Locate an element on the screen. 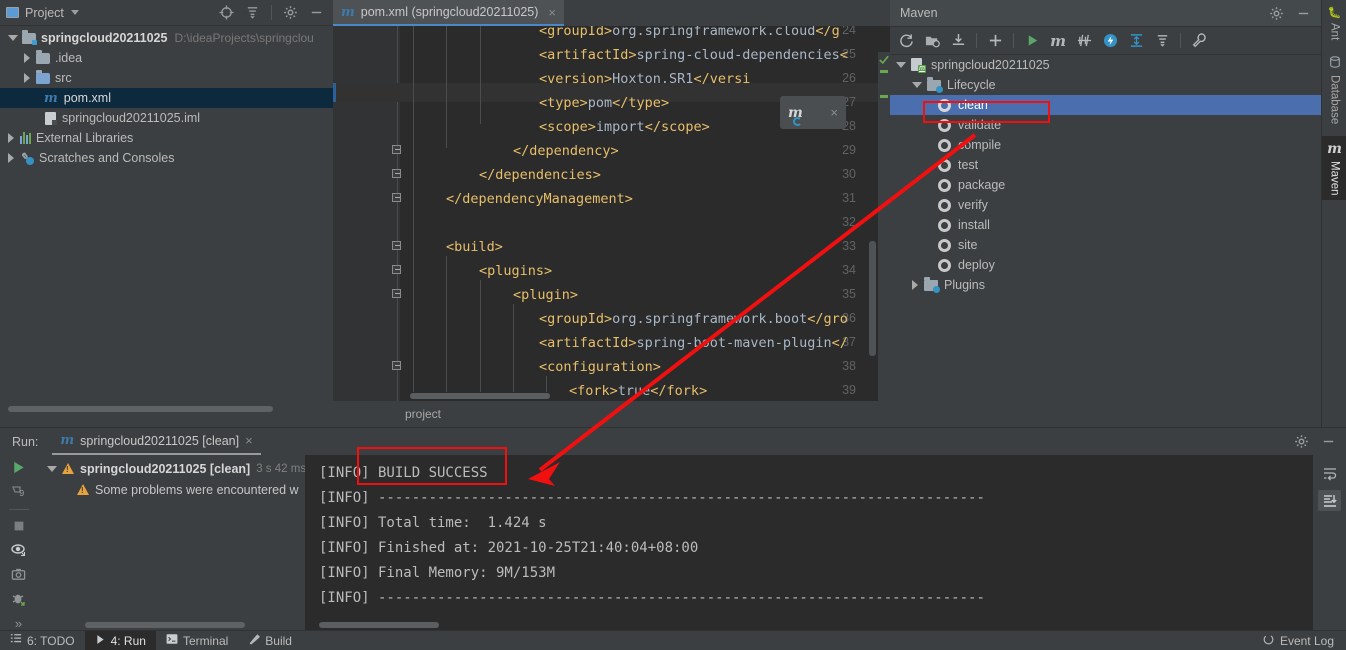  tree-node-idea: .idea is located at coordinates (166, 58).